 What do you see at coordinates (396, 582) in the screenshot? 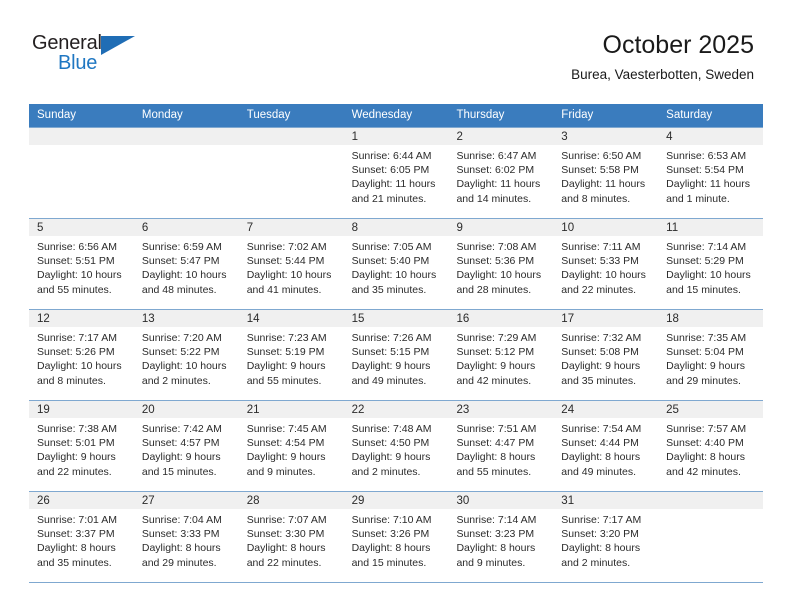
I see `grid-bottom-border` at bounding box center [396, 582].